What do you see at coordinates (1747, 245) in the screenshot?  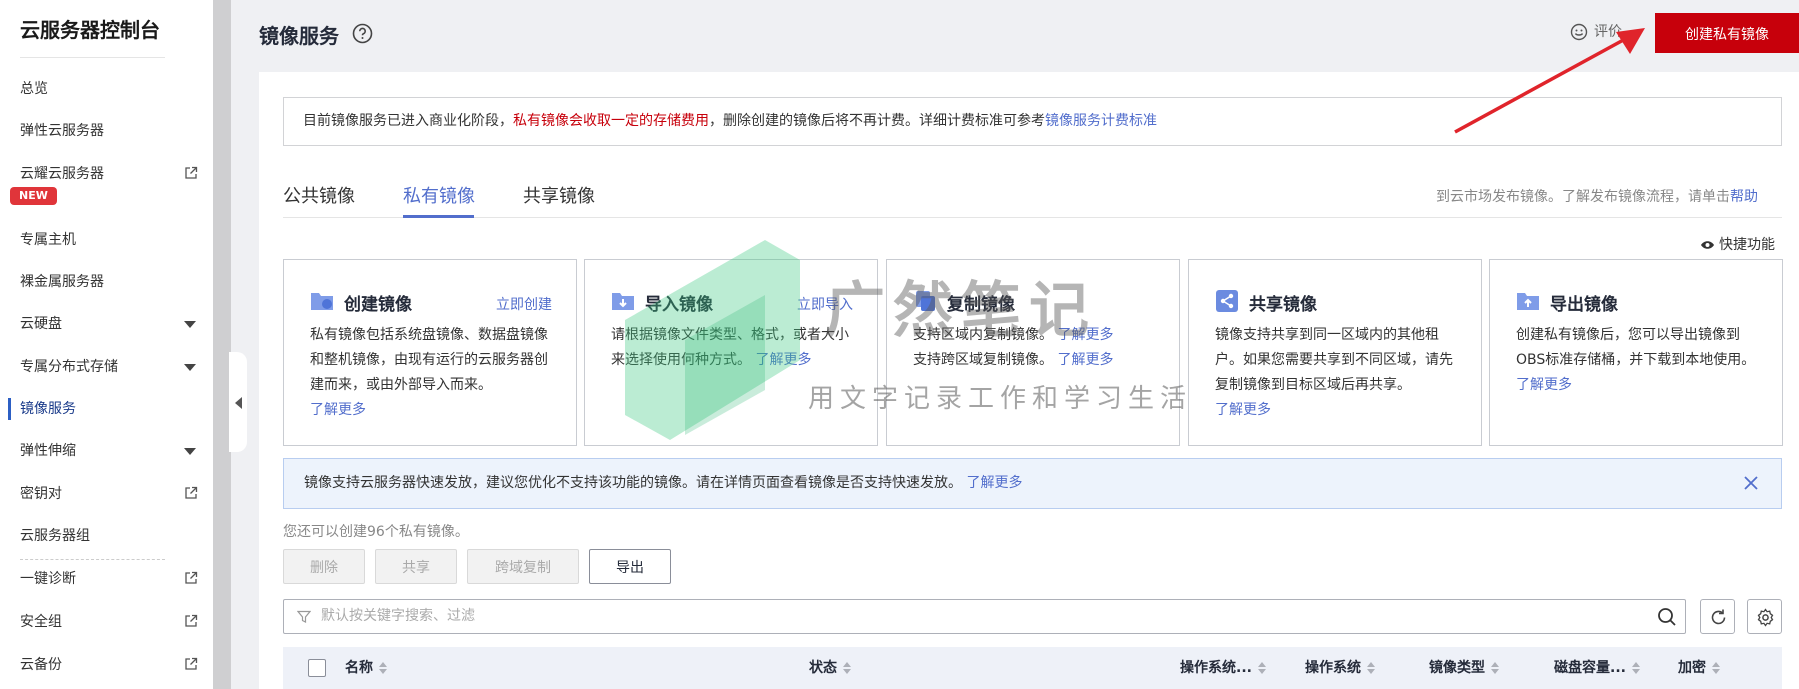 I see `shortcut-label: 快捷功能` at bounding box center [1747, 245].